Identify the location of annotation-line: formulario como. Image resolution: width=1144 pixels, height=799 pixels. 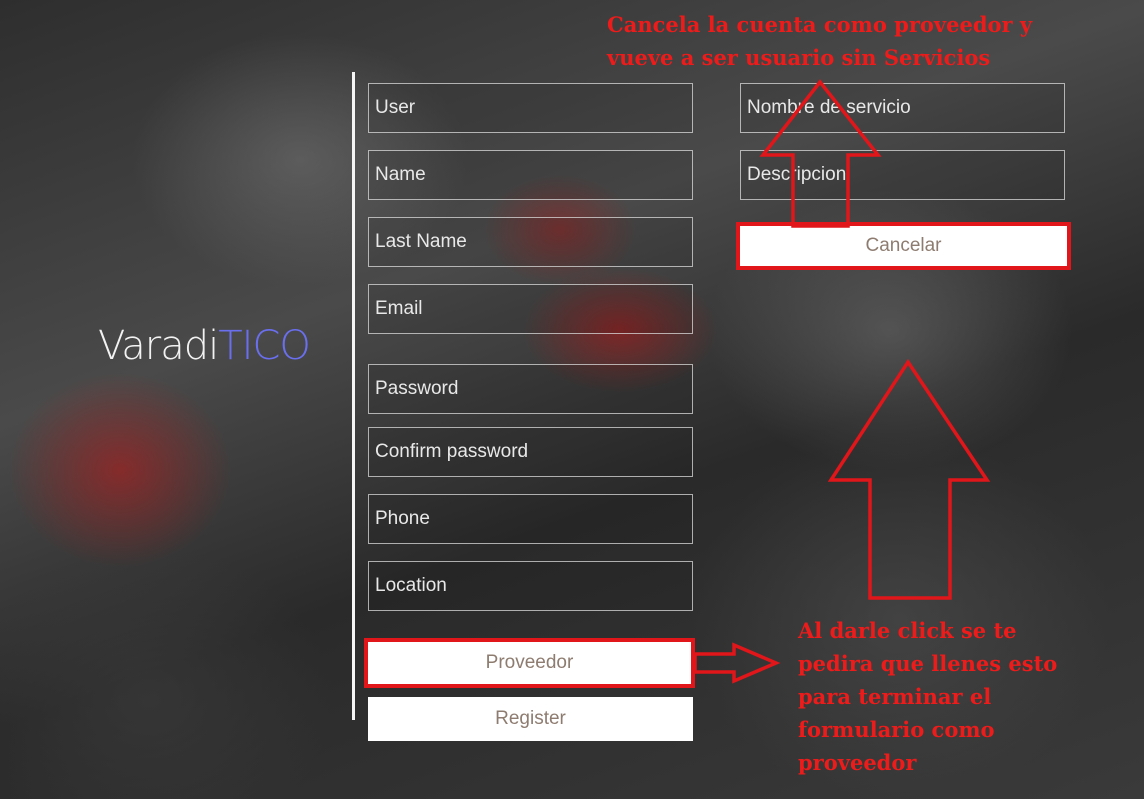
(896, 729).